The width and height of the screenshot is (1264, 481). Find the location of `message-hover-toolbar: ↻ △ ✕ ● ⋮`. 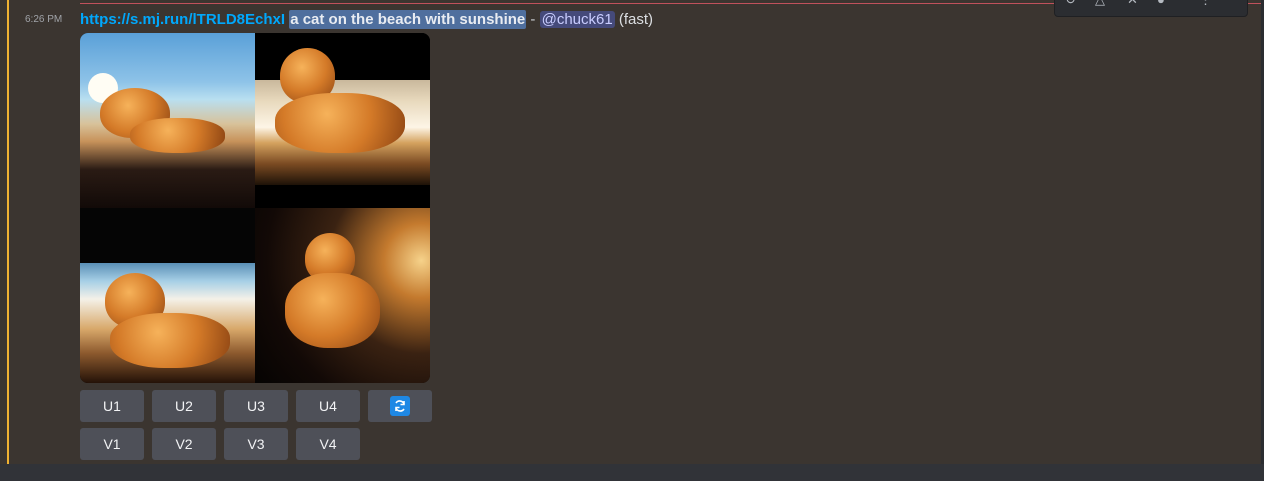

message-hover-toolbar: ↻ △ ✕ ● ⋮ is located at coordinates (1151, 8).